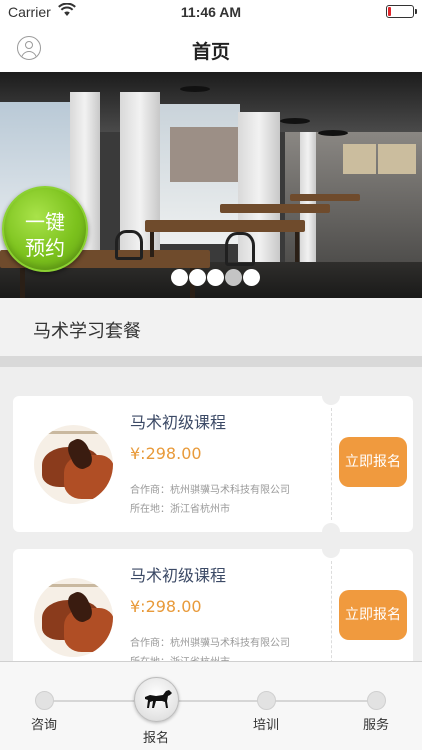 This screenshot has height=750, width=422. Describe the element at coordinates (211, 327) in the screenshot. I see `section-header: 马术学习套餐` at that location.